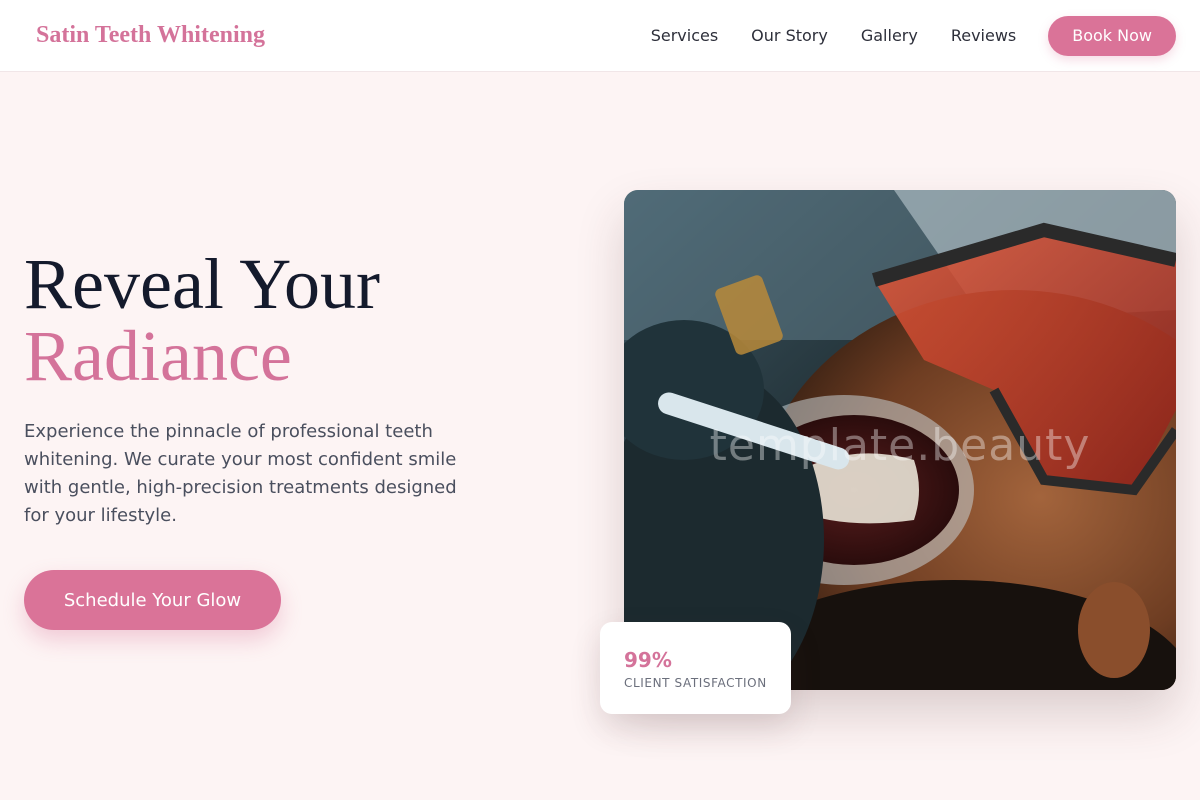  I want to click on hero-title: Reveal Your Radiance, so click(202, 320).